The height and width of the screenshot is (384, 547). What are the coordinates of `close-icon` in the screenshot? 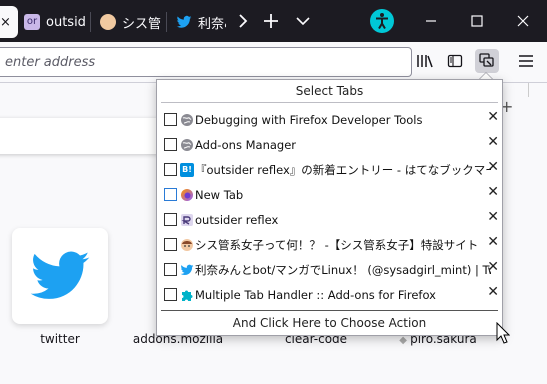 It's located at (523, 21).